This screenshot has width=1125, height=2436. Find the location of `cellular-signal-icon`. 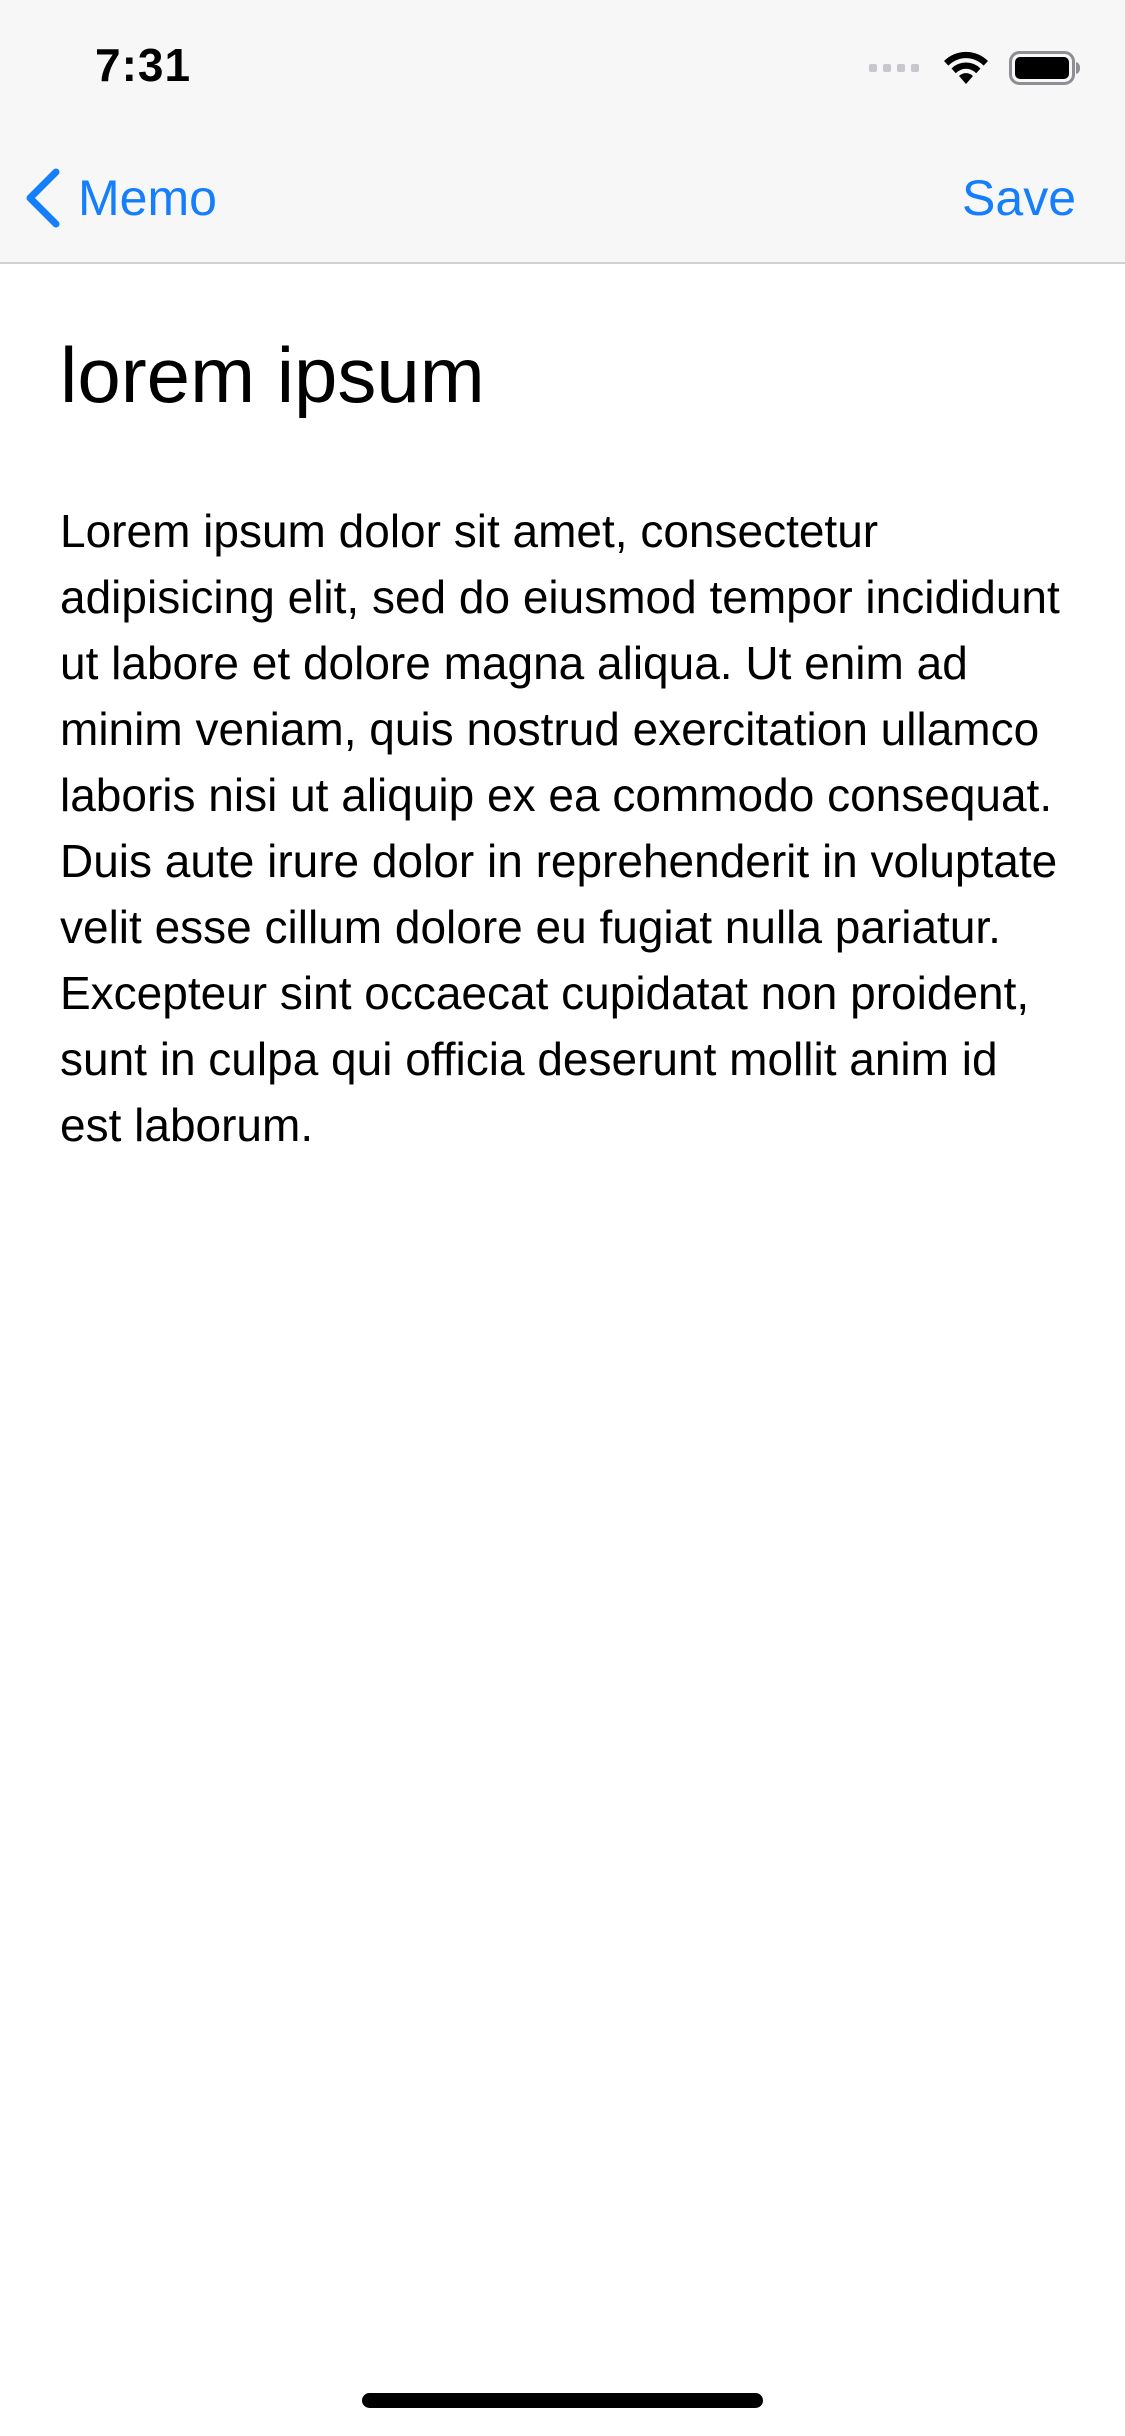

cellular-signal-icon is located at coordinates (894, 68).